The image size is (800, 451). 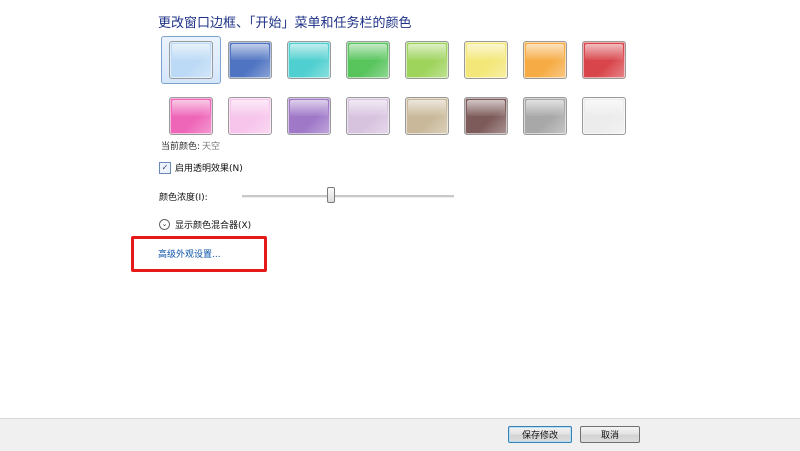 What do you see at coordinates (183, 198) in the screenshot?
I see `color-intensity-label: 颜色浓度(I):` at bounding box center [183, 198].